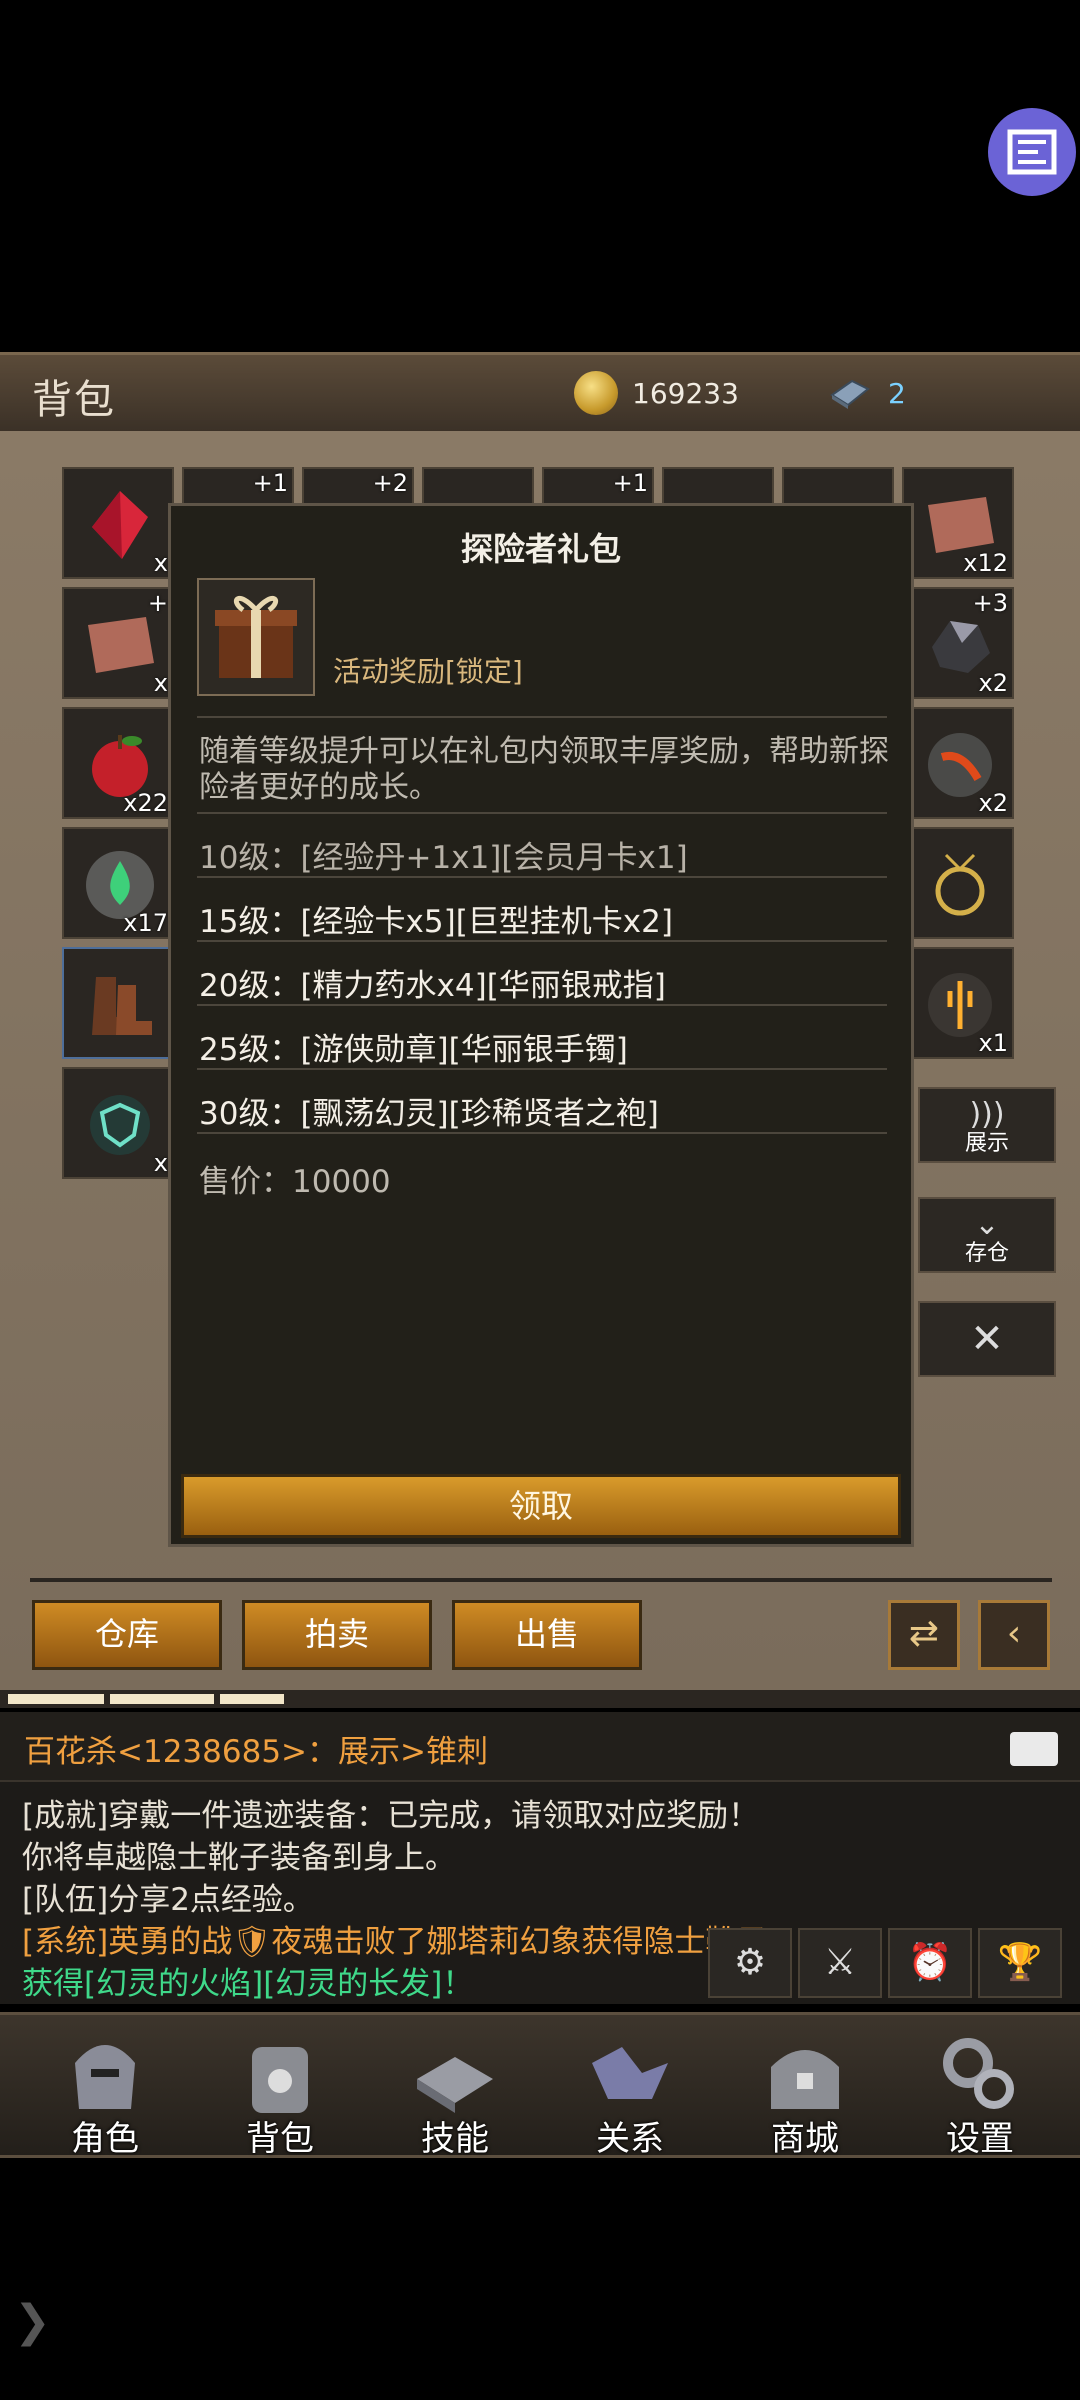 The width and height of the screenshot is (1080, 2400). What do you see at coordinates (239, 1858) in the screenshot?
I see `log-line: 你将卓越隐士靴子装备到身上。` at bounding box center [239, 1858].